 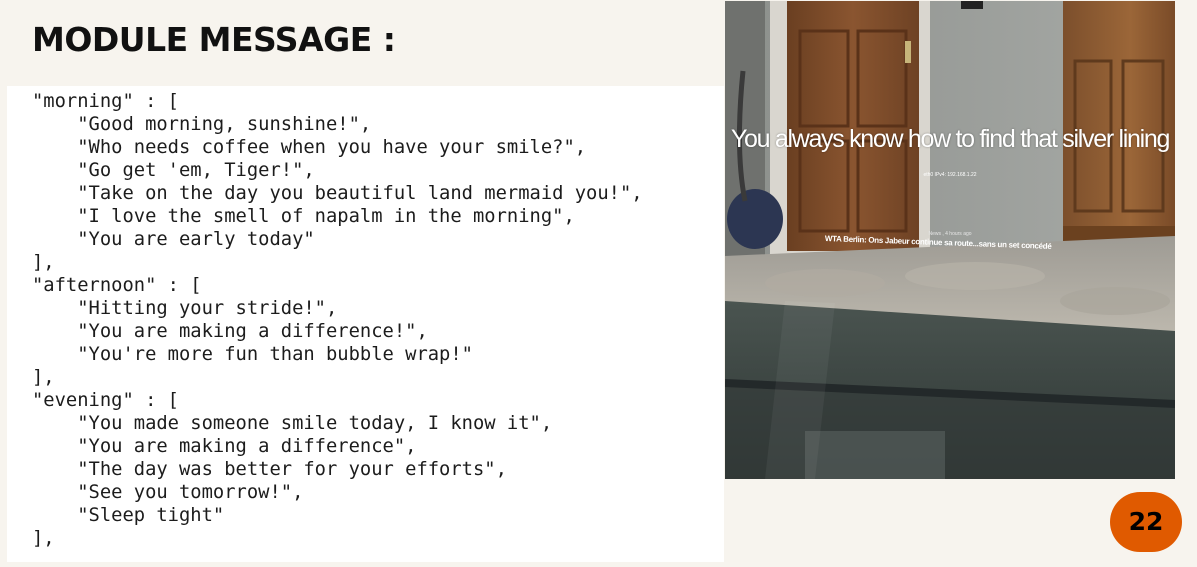 What do you see at coordinates (950, 234) in the screenshot?
I see `mirror-news-meta: News , 4 hours ago` at bounding box center [950, 234].